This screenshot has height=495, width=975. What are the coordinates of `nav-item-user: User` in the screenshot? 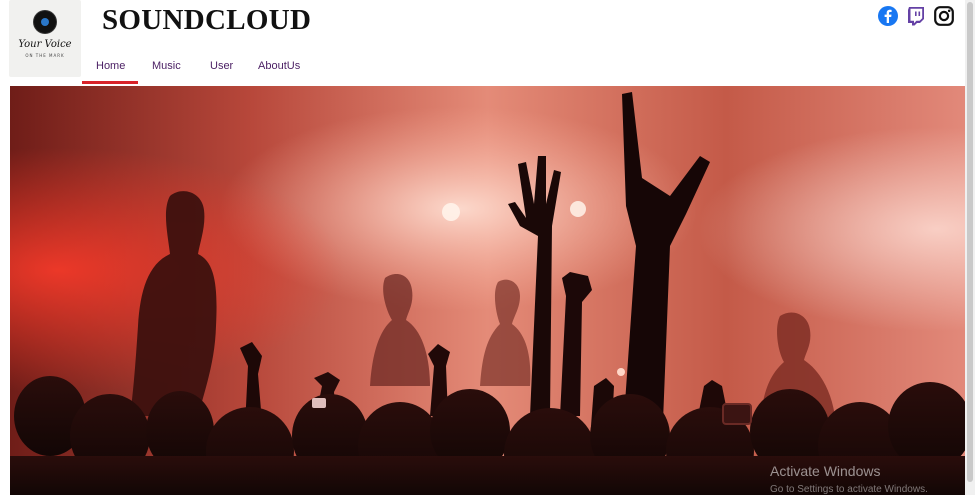 It's located at (220, 69).